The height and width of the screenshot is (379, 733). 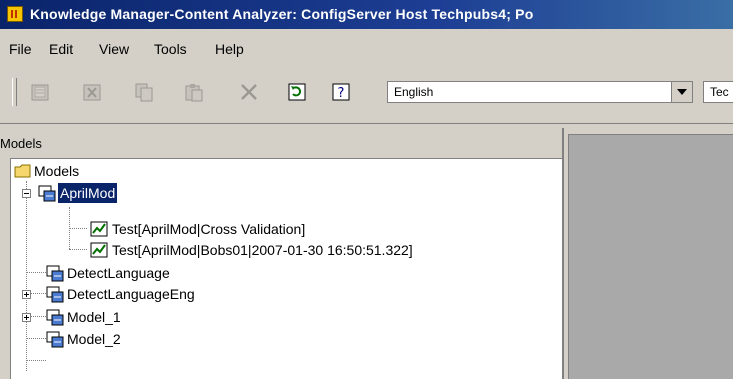 What do you see at coordinates (366, 123) in the screenshot?
I see `toolbar-divider` at bounding box center [366, 123].